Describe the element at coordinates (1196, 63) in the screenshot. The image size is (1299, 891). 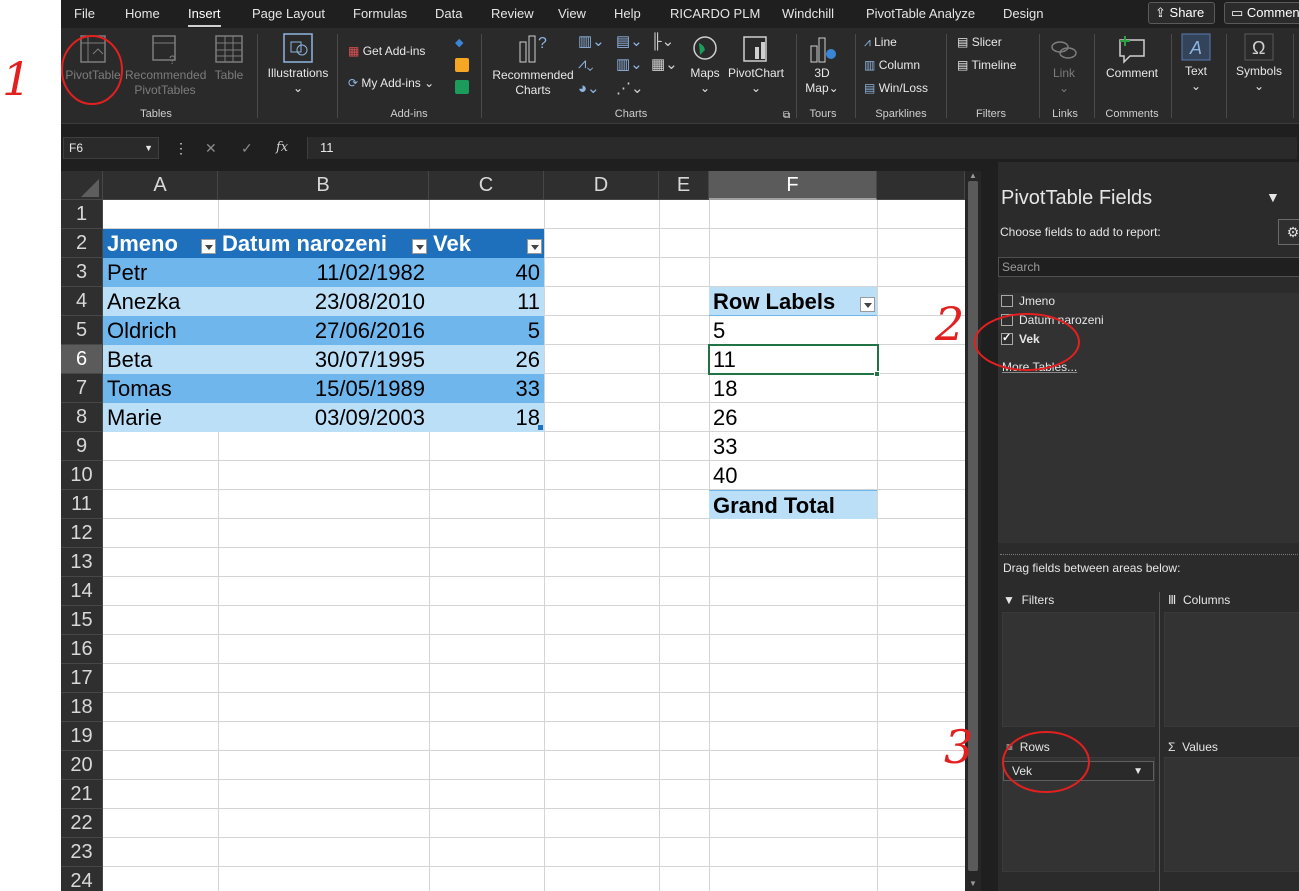
I see `text-button: A Text ⌄` at that location.